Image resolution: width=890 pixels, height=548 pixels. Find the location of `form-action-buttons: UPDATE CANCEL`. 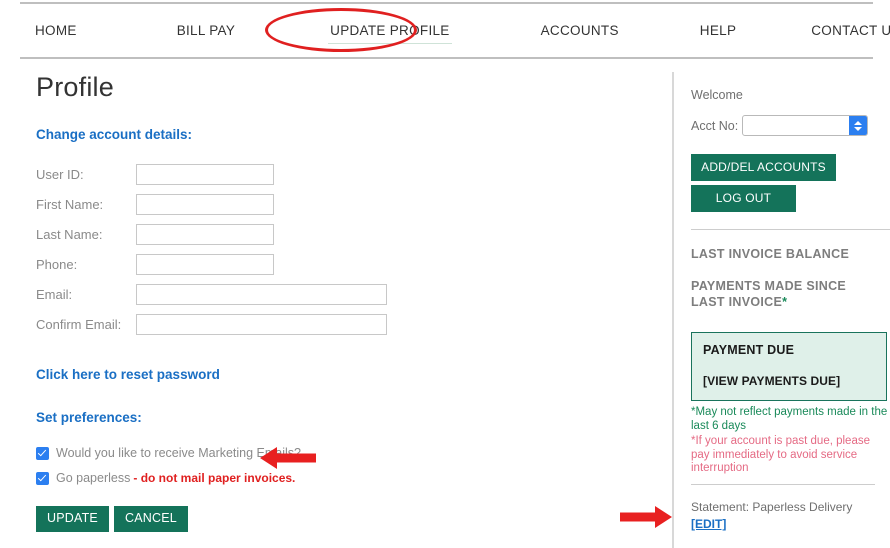

form-action-buttons: UPDATE CANCEL is located at coordinates (346, 519).